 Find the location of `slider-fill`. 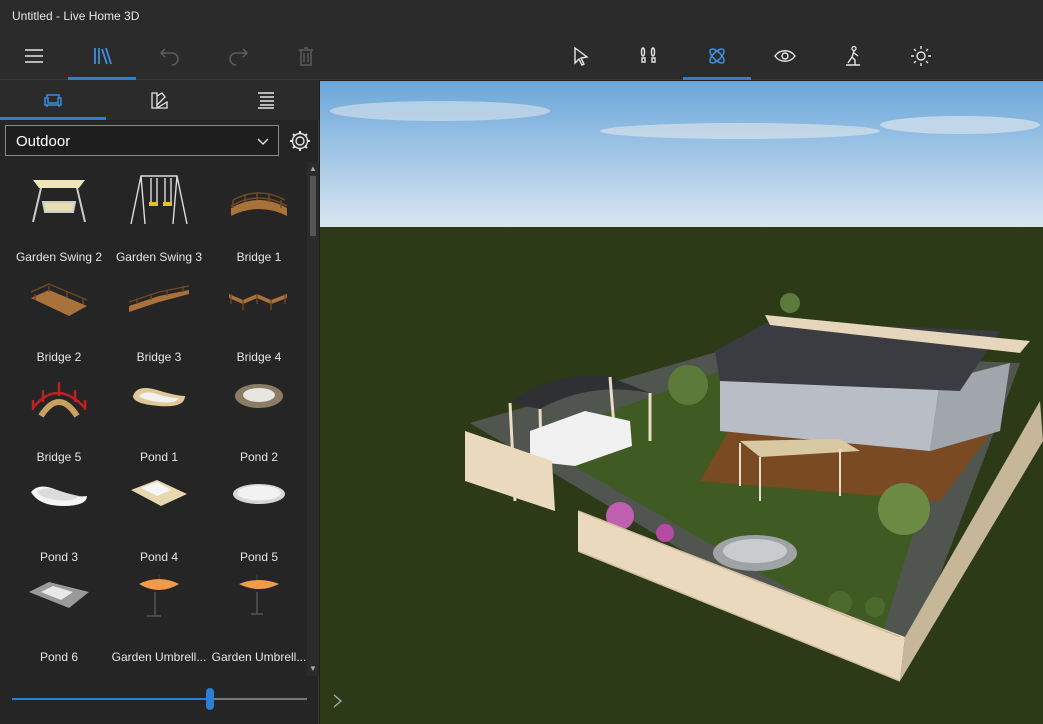

slider-fill is located at coordinates (111, 699).